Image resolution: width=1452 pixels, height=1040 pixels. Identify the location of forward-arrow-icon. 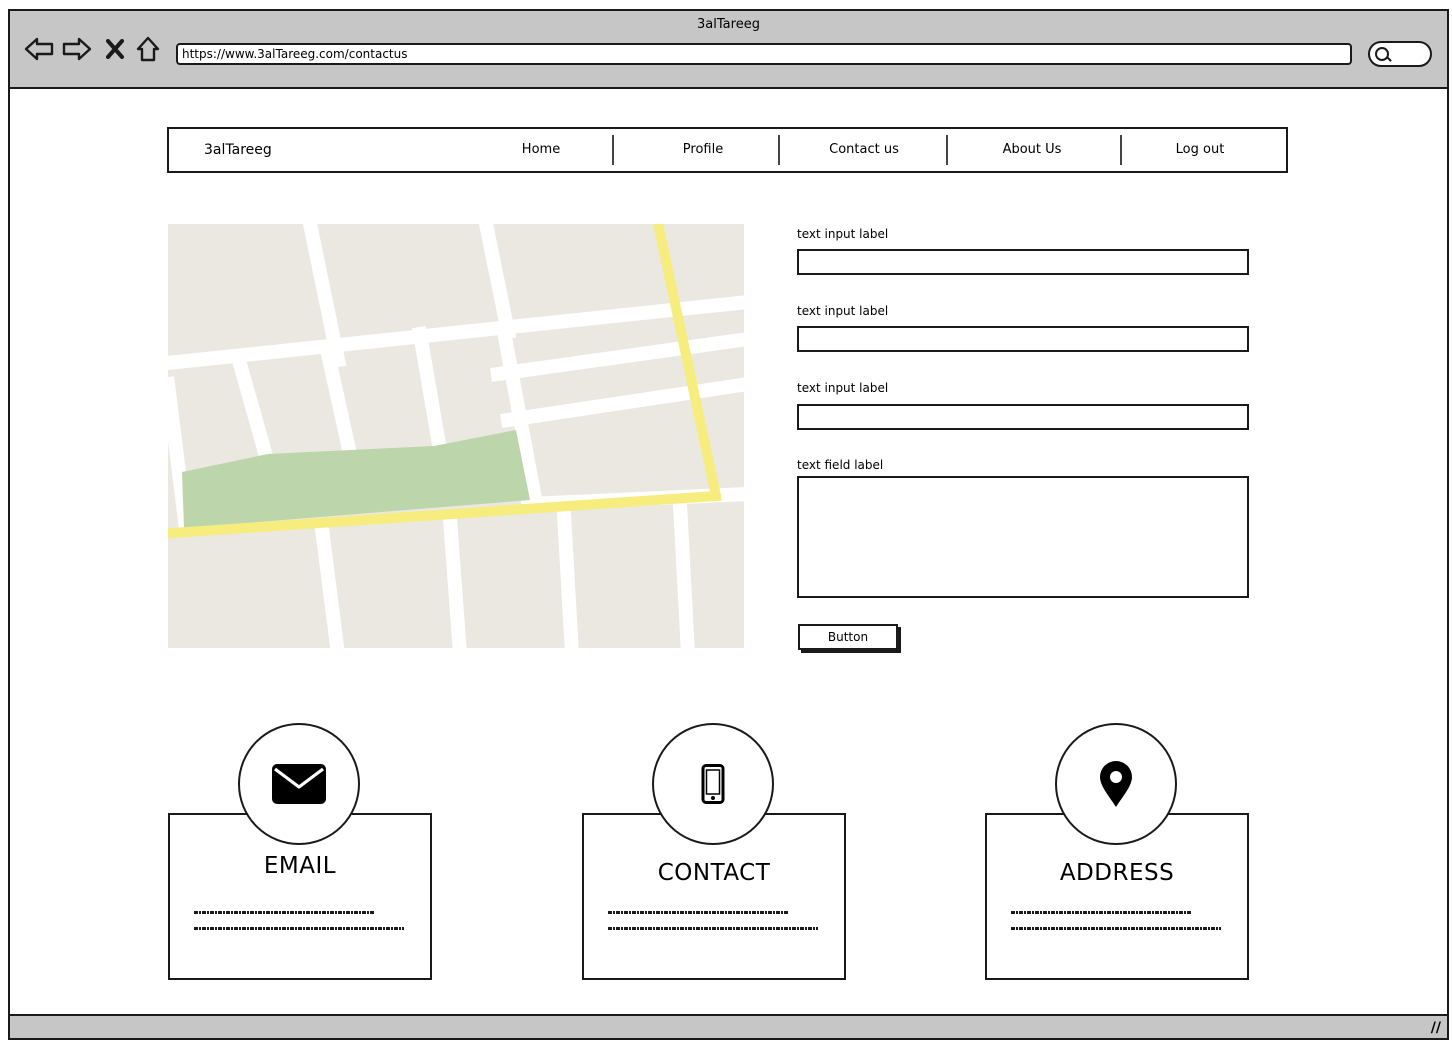
(77, 49).